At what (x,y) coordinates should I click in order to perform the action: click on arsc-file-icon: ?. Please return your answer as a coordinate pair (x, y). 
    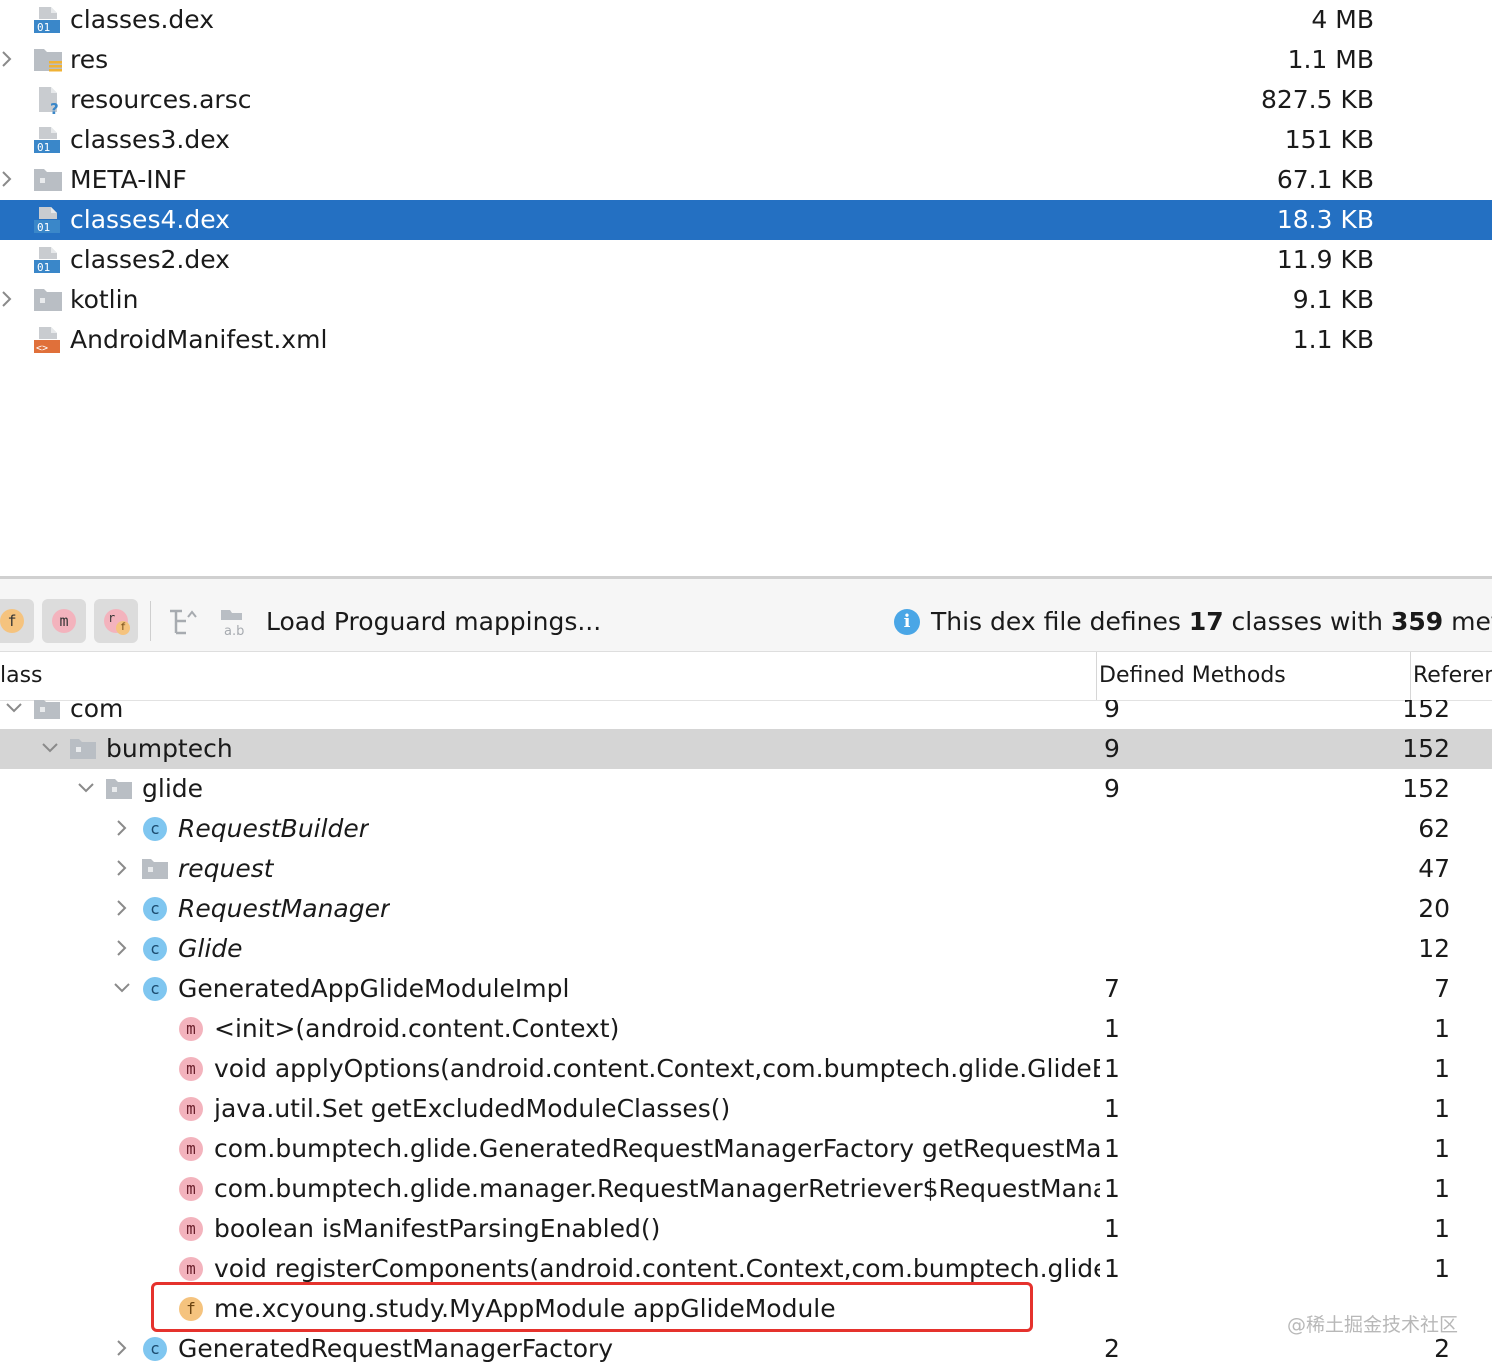
    Looking at the image, I should click on (49, 100).